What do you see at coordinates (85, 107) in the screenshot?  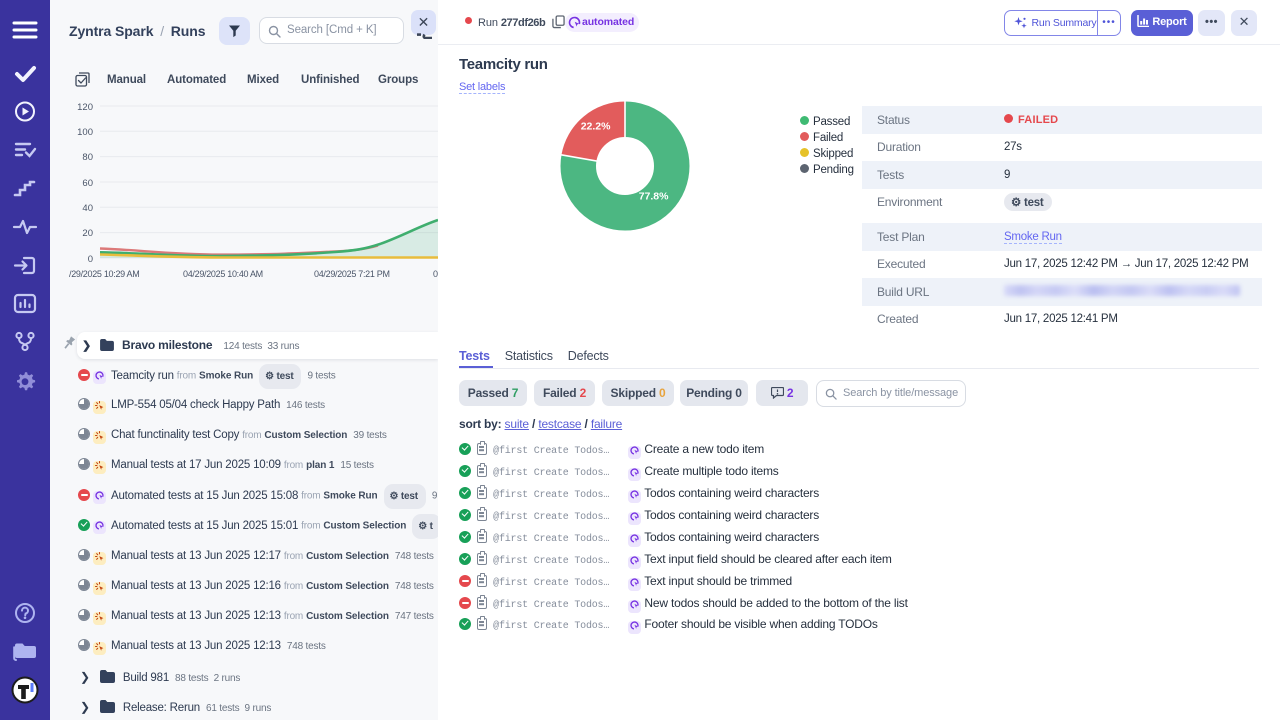 I see `svg-text: 120` at bounding box center [85, 107].